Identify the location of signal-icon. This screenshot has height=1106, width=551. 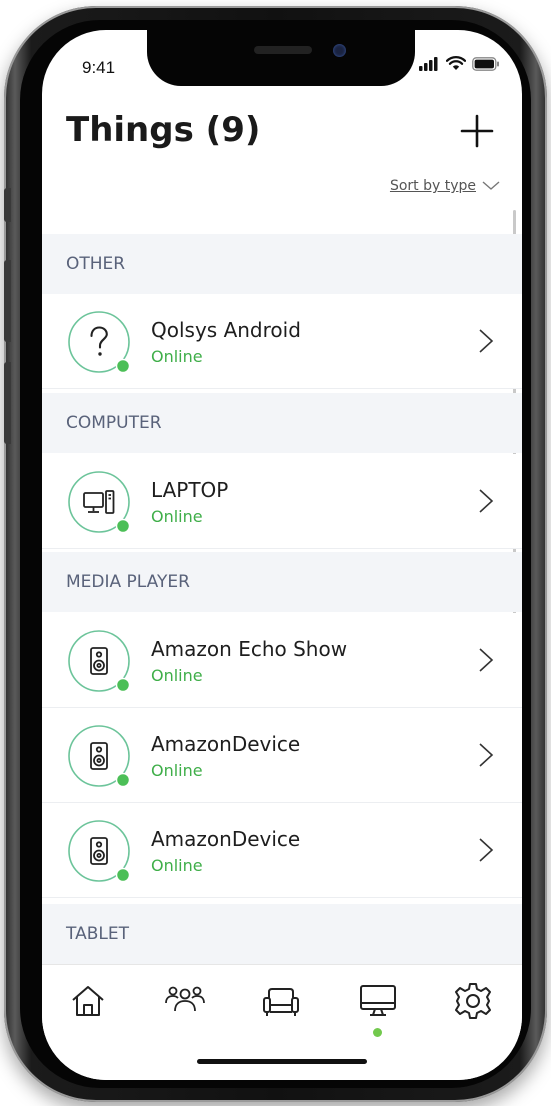
(428, 63).